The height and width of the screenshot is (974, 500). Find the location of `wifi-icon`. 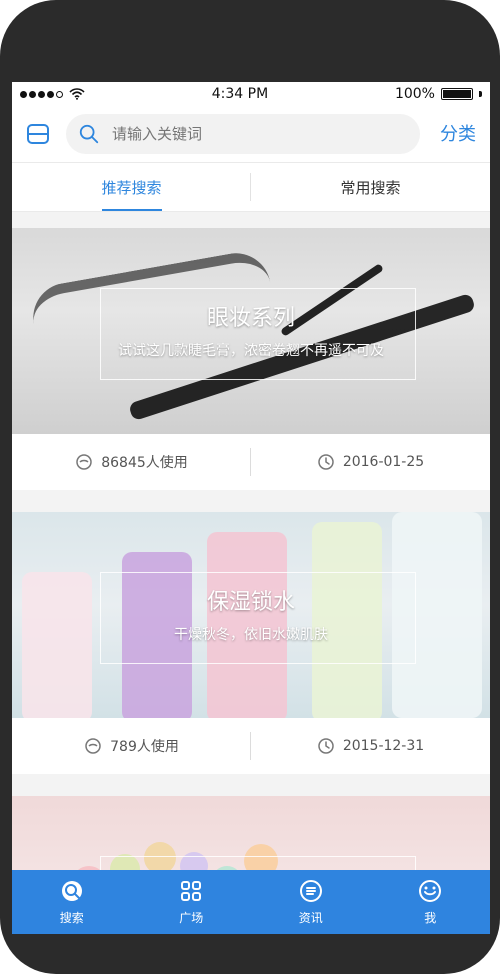

wifi-icon is located at coordinates (77, 94).